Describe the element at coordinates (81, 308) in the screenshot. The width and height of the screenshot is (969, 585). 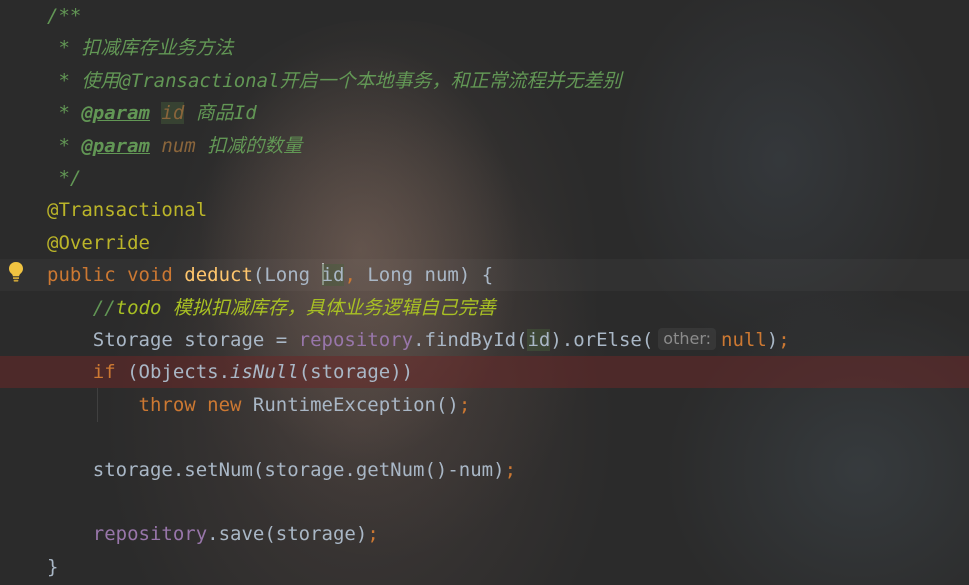
I see `code-token: //` at that location.